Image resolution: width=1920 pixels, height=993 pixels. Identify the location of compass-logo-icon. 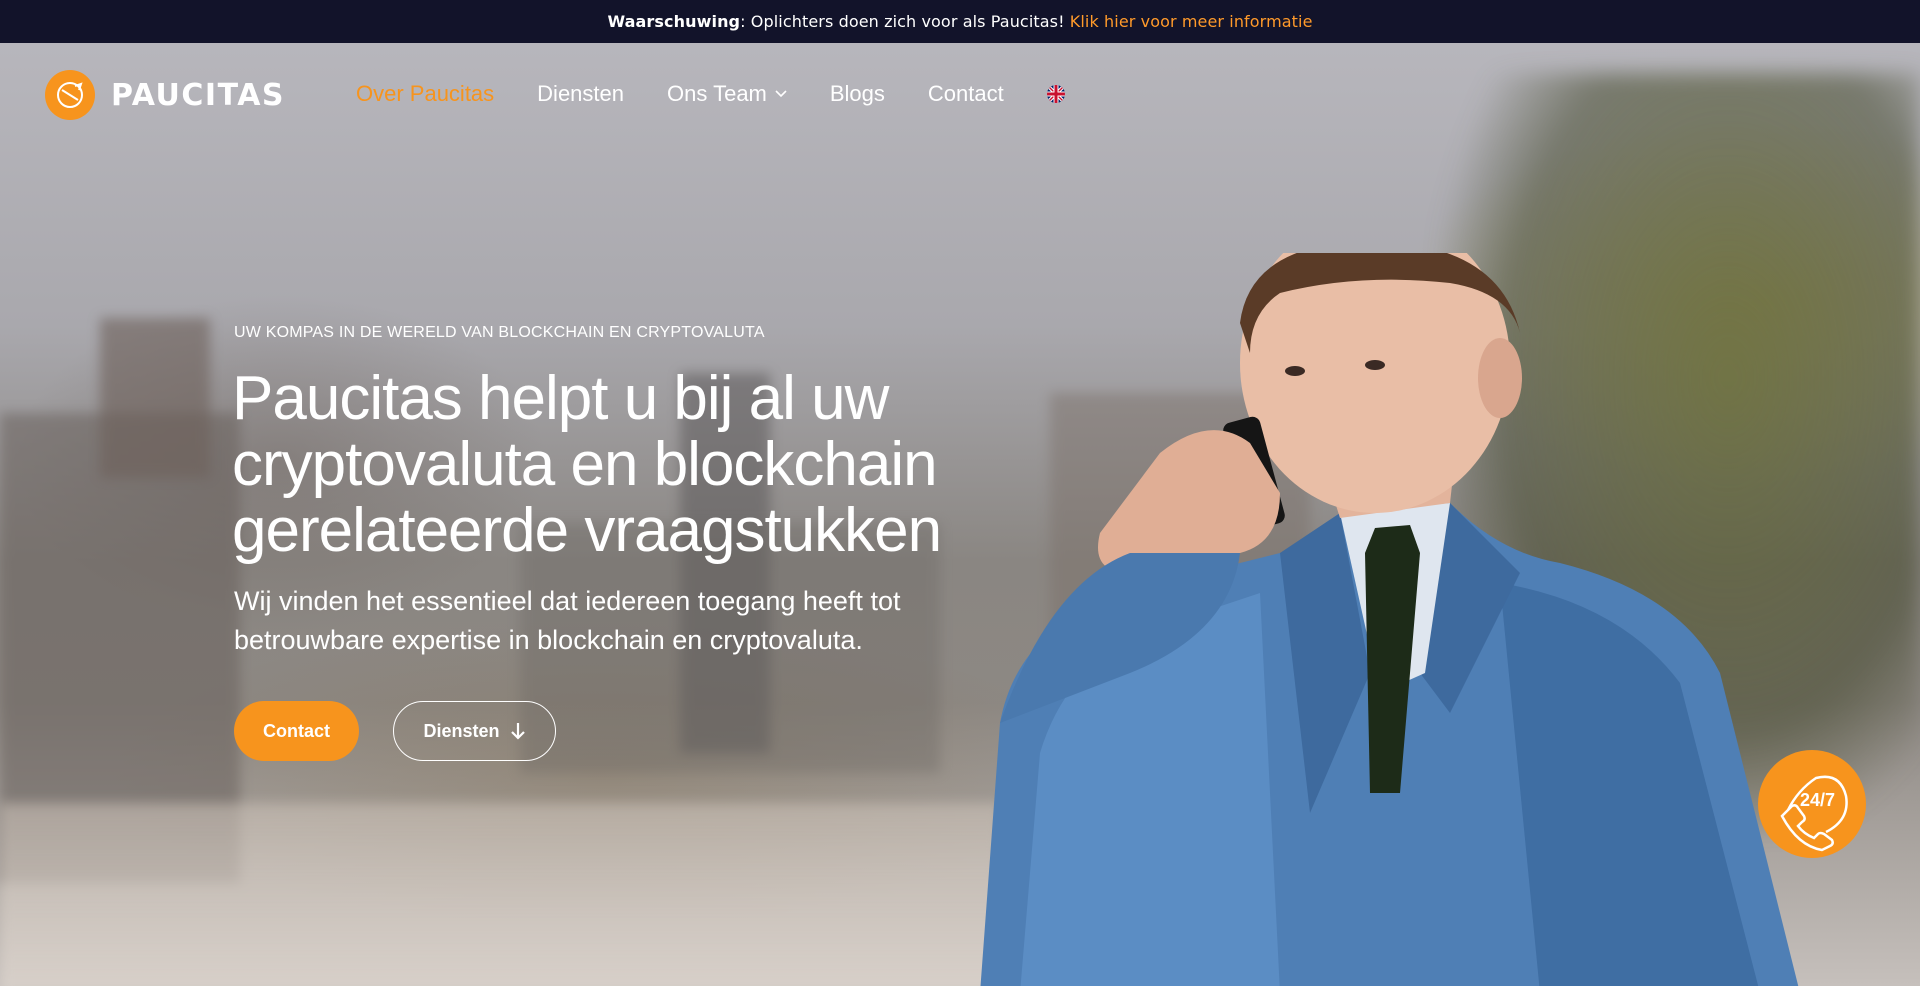
(70, 95).